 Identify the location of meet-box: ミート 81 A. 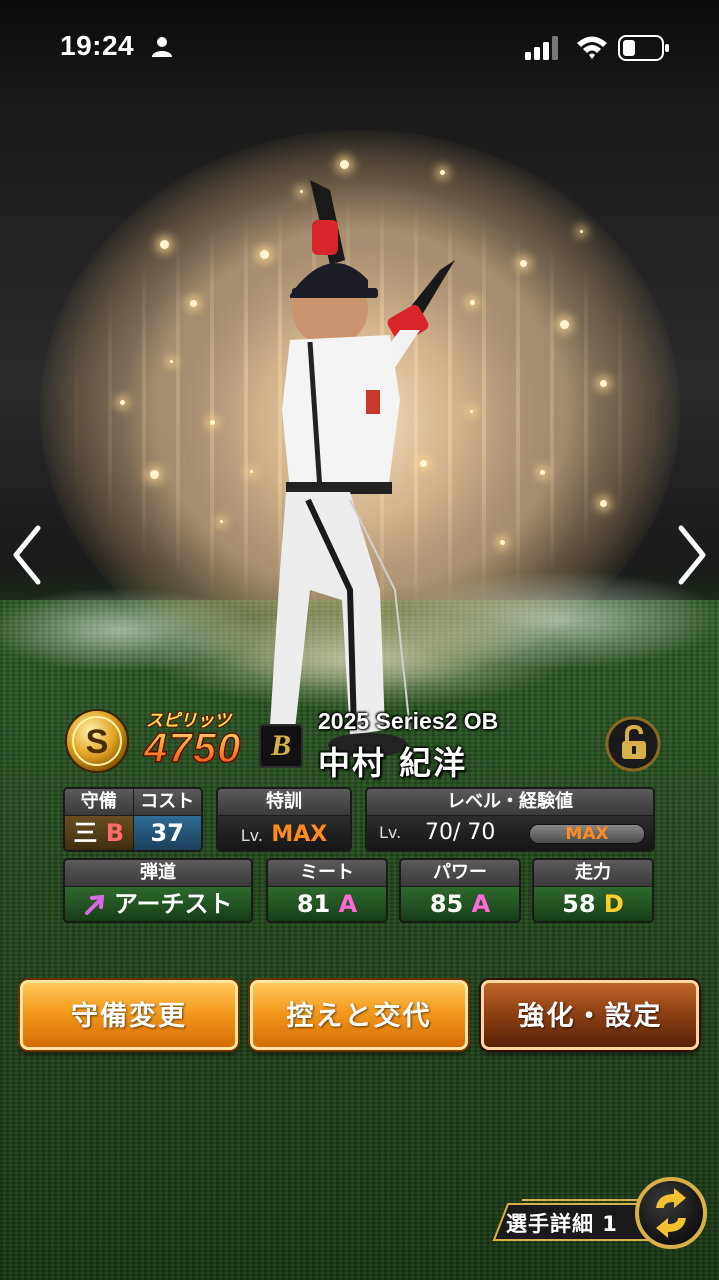
(327, 890).